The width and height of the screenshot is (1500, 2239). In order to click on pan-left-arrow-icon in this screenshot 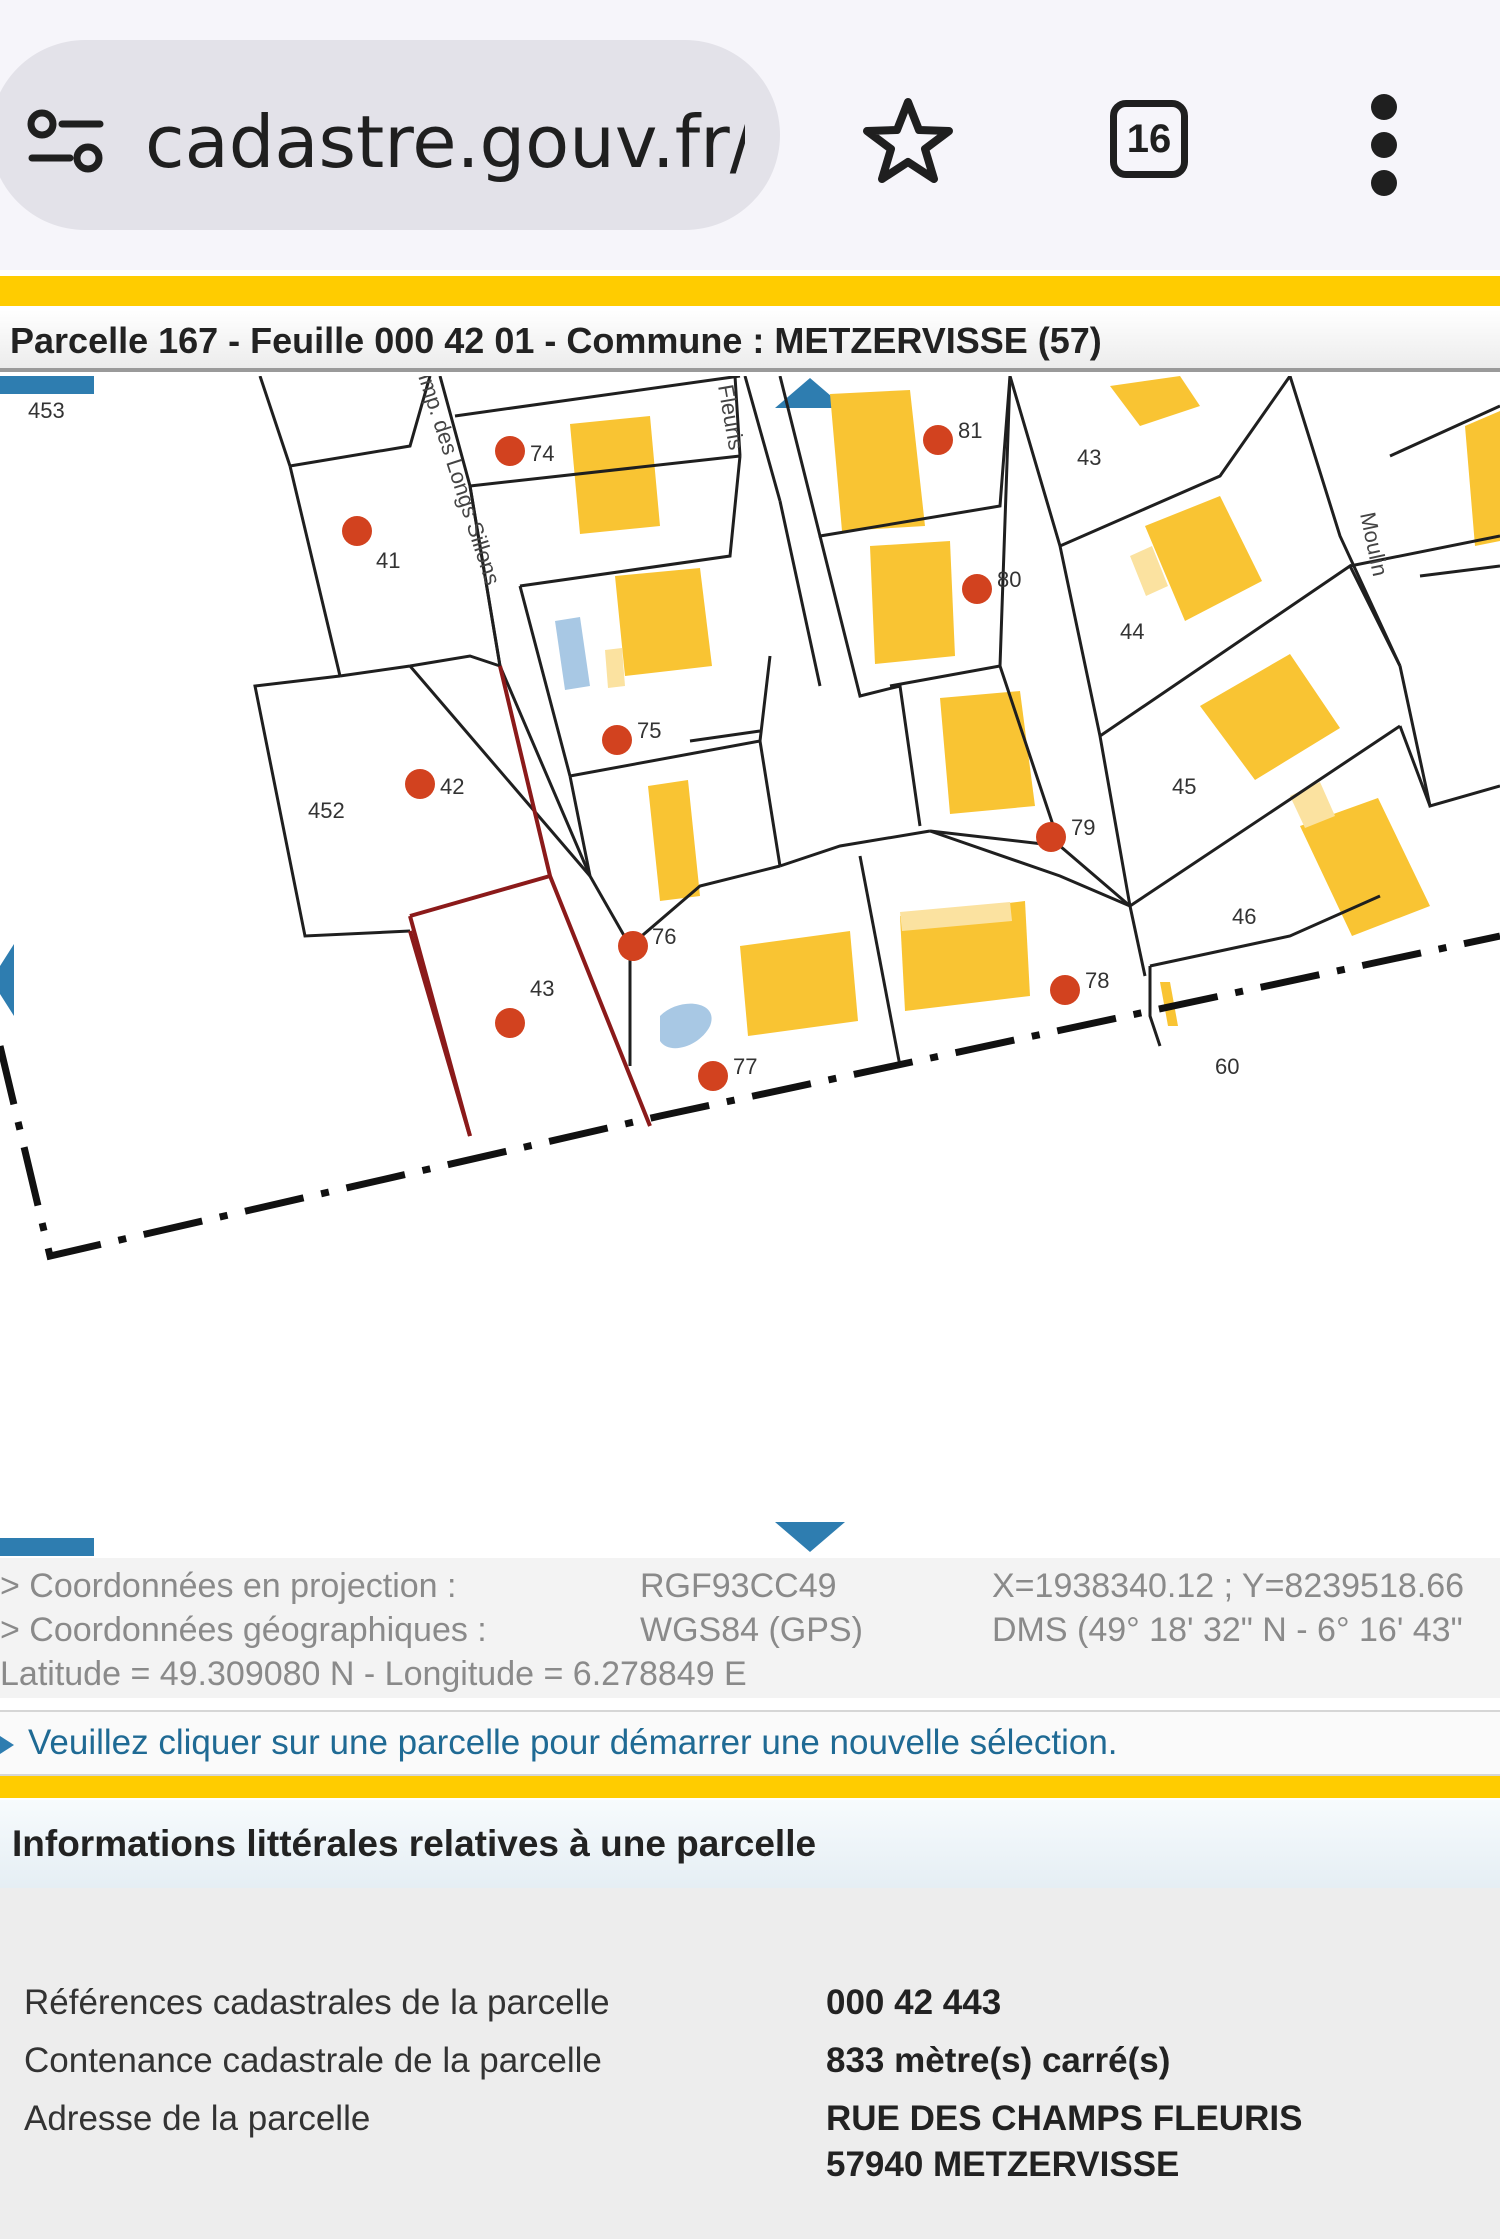, I will do `click(7, 980)`.